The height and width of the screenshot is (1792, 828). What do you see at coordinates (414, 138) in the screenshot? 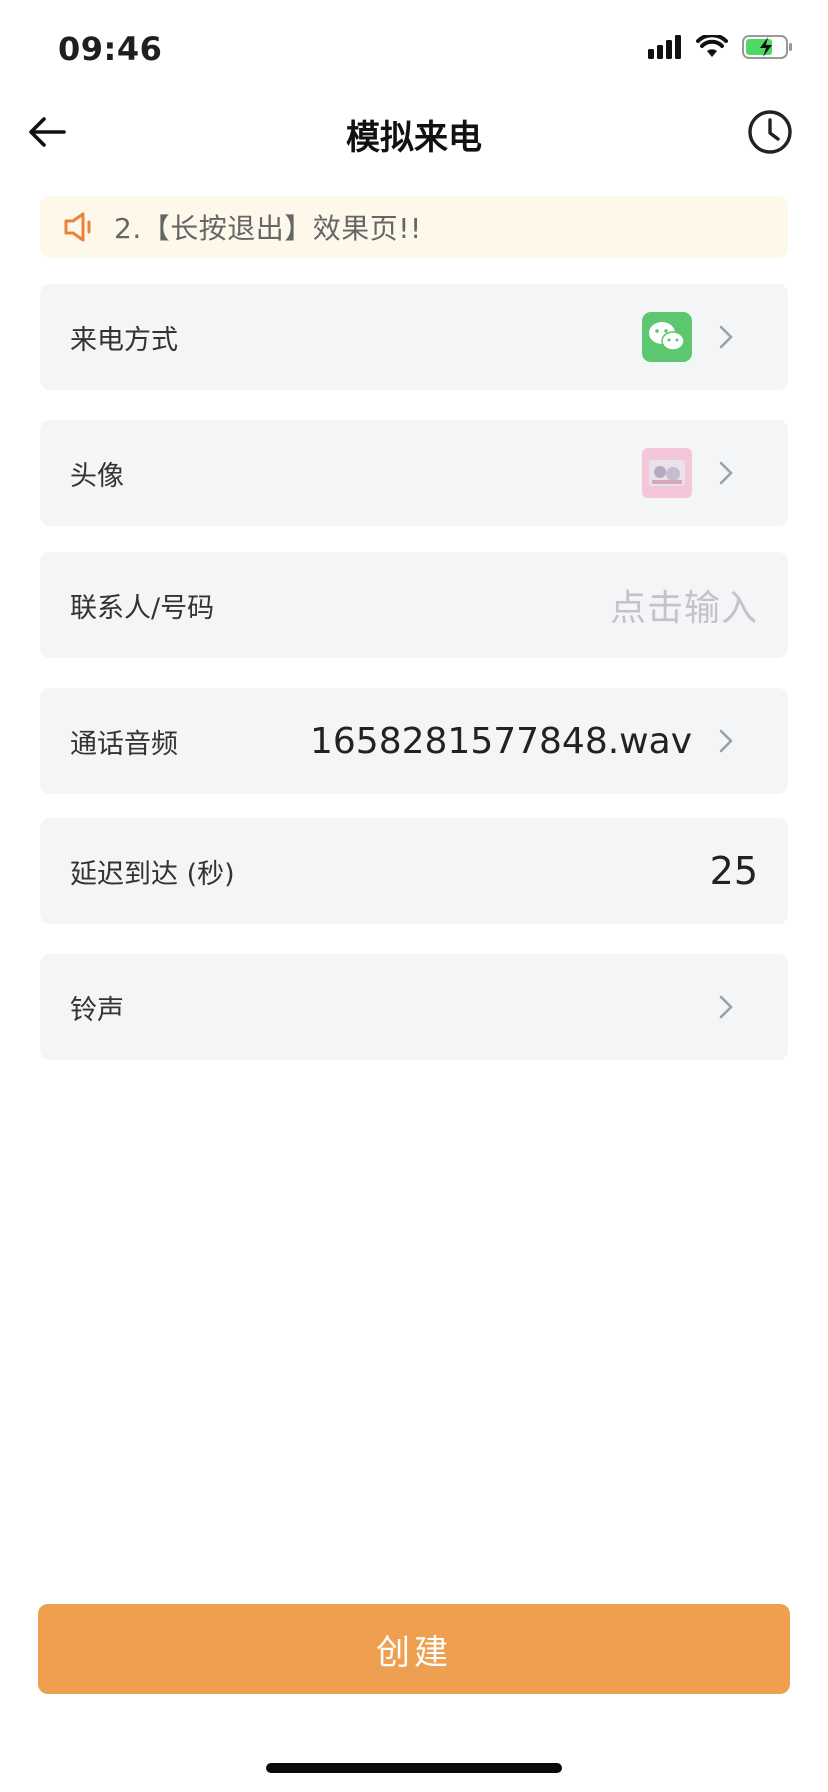
I see `page-title: 模拟来电` at bounding box center [414, 138].